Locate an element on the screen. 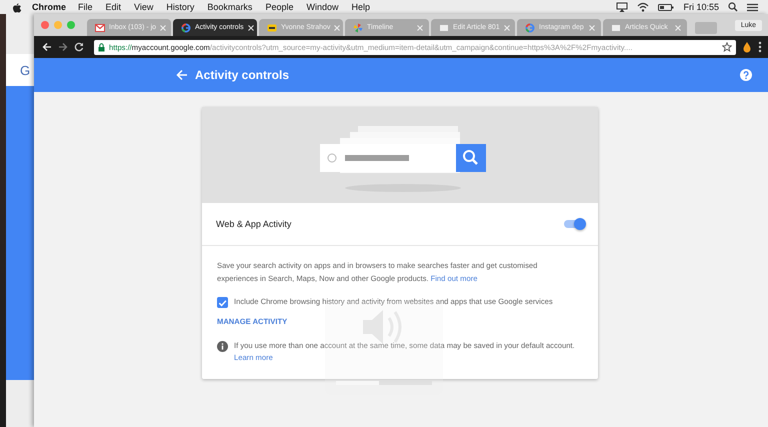 The width and height of the screenshot is (768, 427). help-icon is located at coordinates (746, 75).